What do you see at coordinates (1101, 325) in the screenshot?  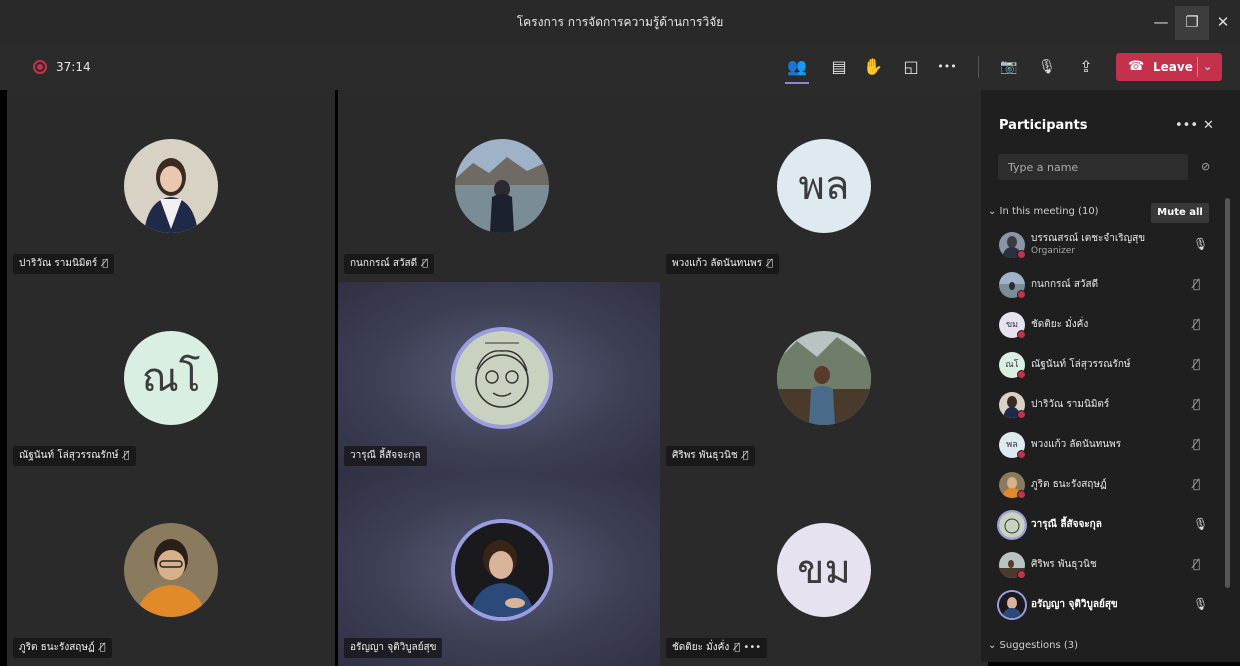 I see `participant-list-item: ขม ชัดติยะ มั่งคั่ง 🎙̸` at bounding box center [1101, 325].